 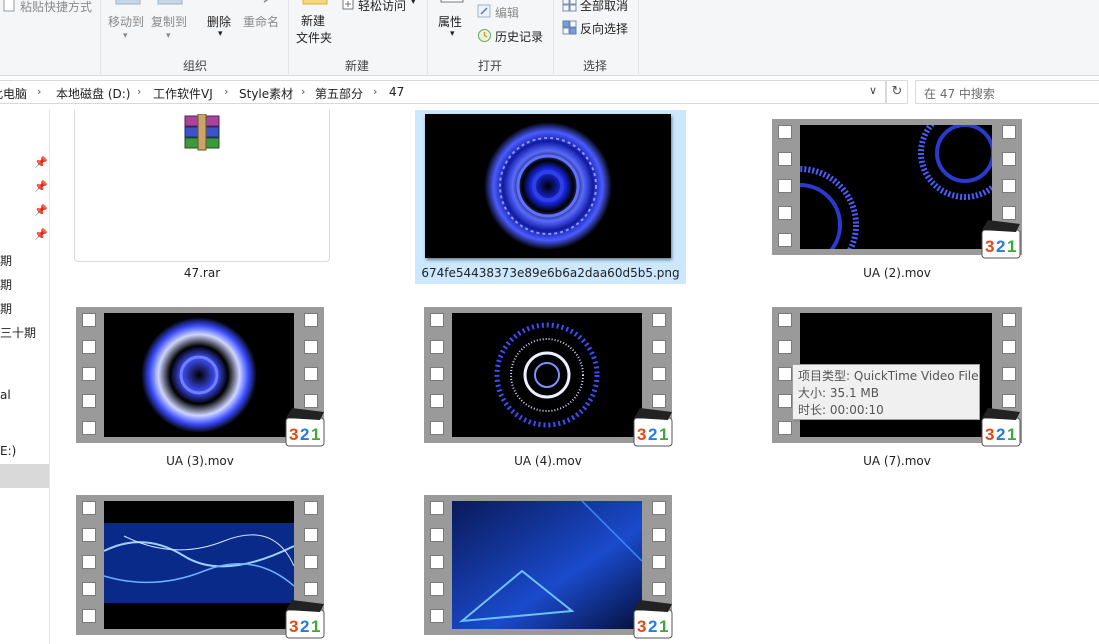 What do you see at coordinates (897, 461) in the screenshot?
I see `file-name: UA (7).mov` at bounding box center [897, 461].